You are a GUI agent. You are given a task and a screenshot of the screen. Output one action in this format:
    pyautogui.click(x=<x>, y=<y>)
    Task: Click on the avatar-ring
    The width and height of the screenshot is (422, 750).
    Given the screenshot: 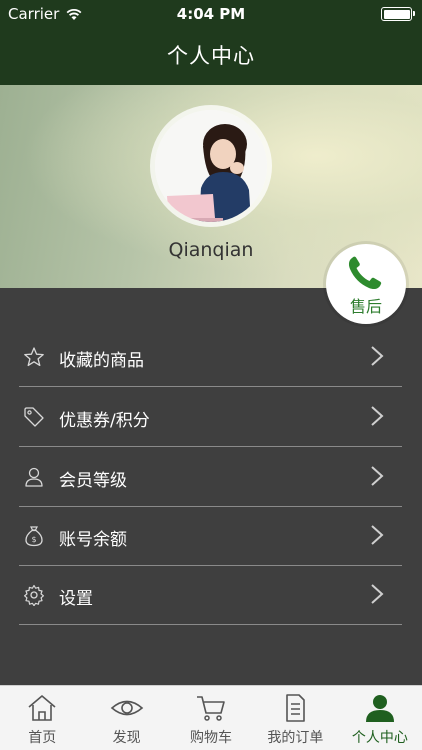 What is the action you would take?
    pyautogui.click(x=211, y=166)
    